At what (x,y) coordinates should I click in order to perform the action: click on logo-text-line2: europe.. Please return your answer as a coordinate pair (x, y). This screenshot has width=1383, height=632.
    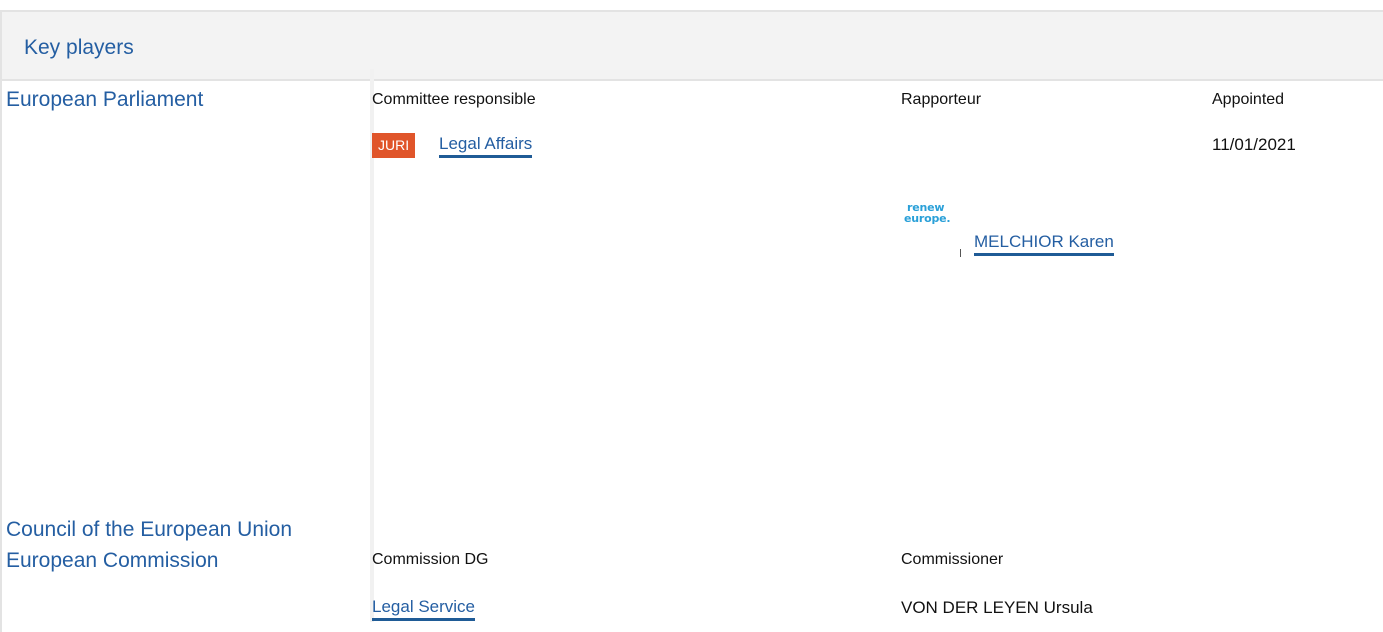
    Looking at the image, I should click on (927, 218).